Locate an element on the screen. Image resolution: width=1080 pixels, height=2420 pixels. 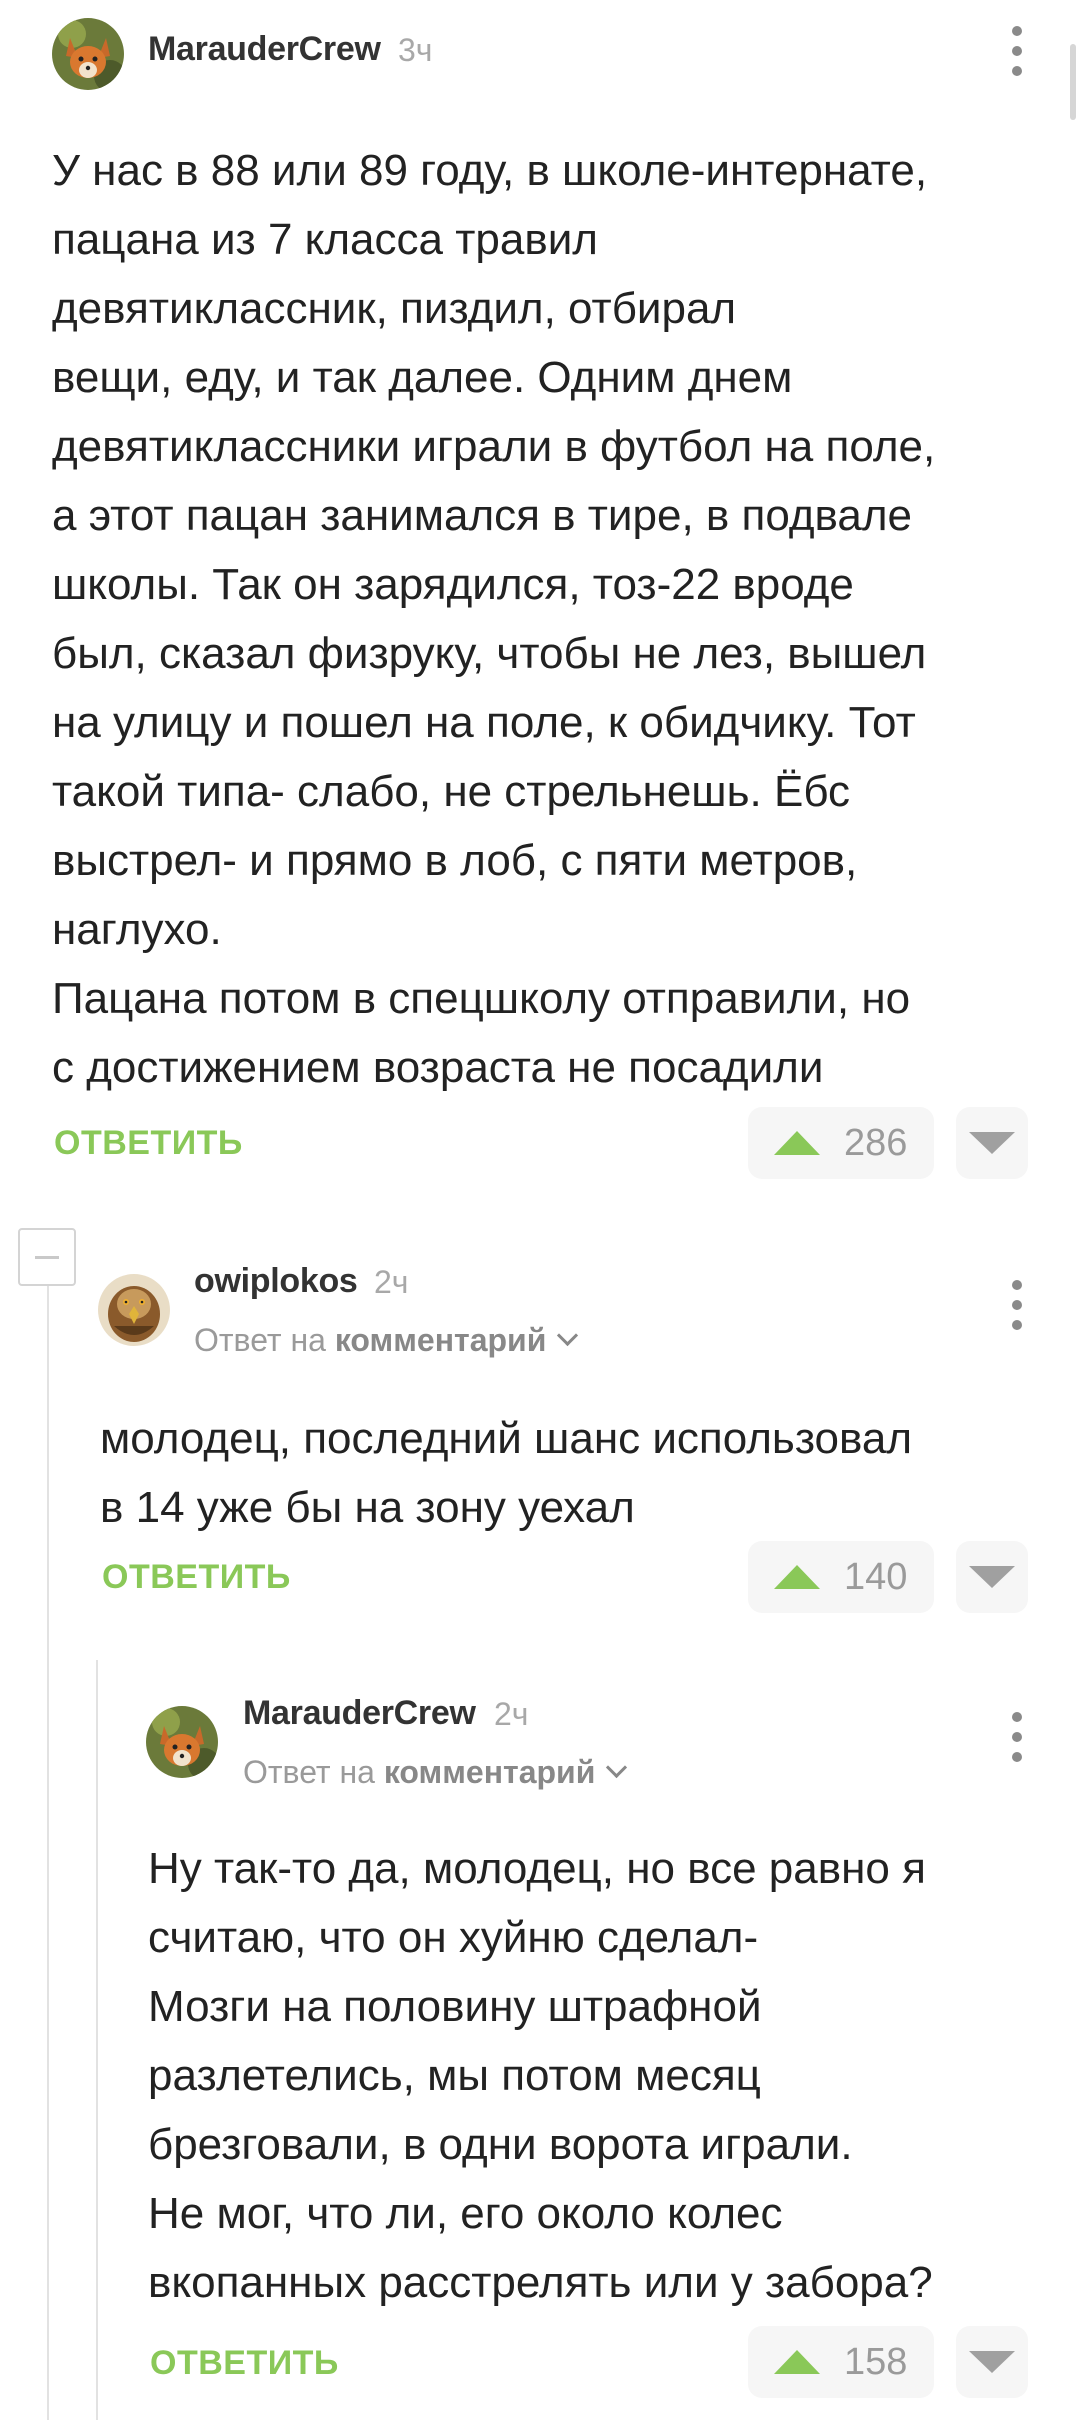
upvote-button: 158 is located at coordinates (841, 2362).